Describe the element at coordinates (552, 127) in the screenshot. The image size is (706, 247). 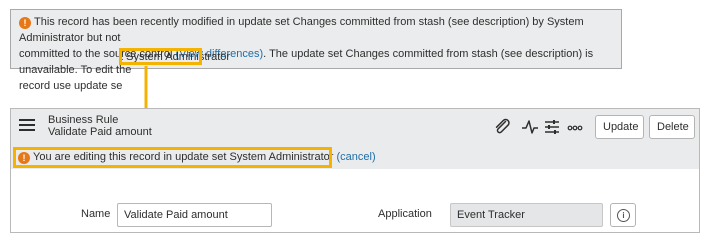
I see `sliders-icon` at that location.